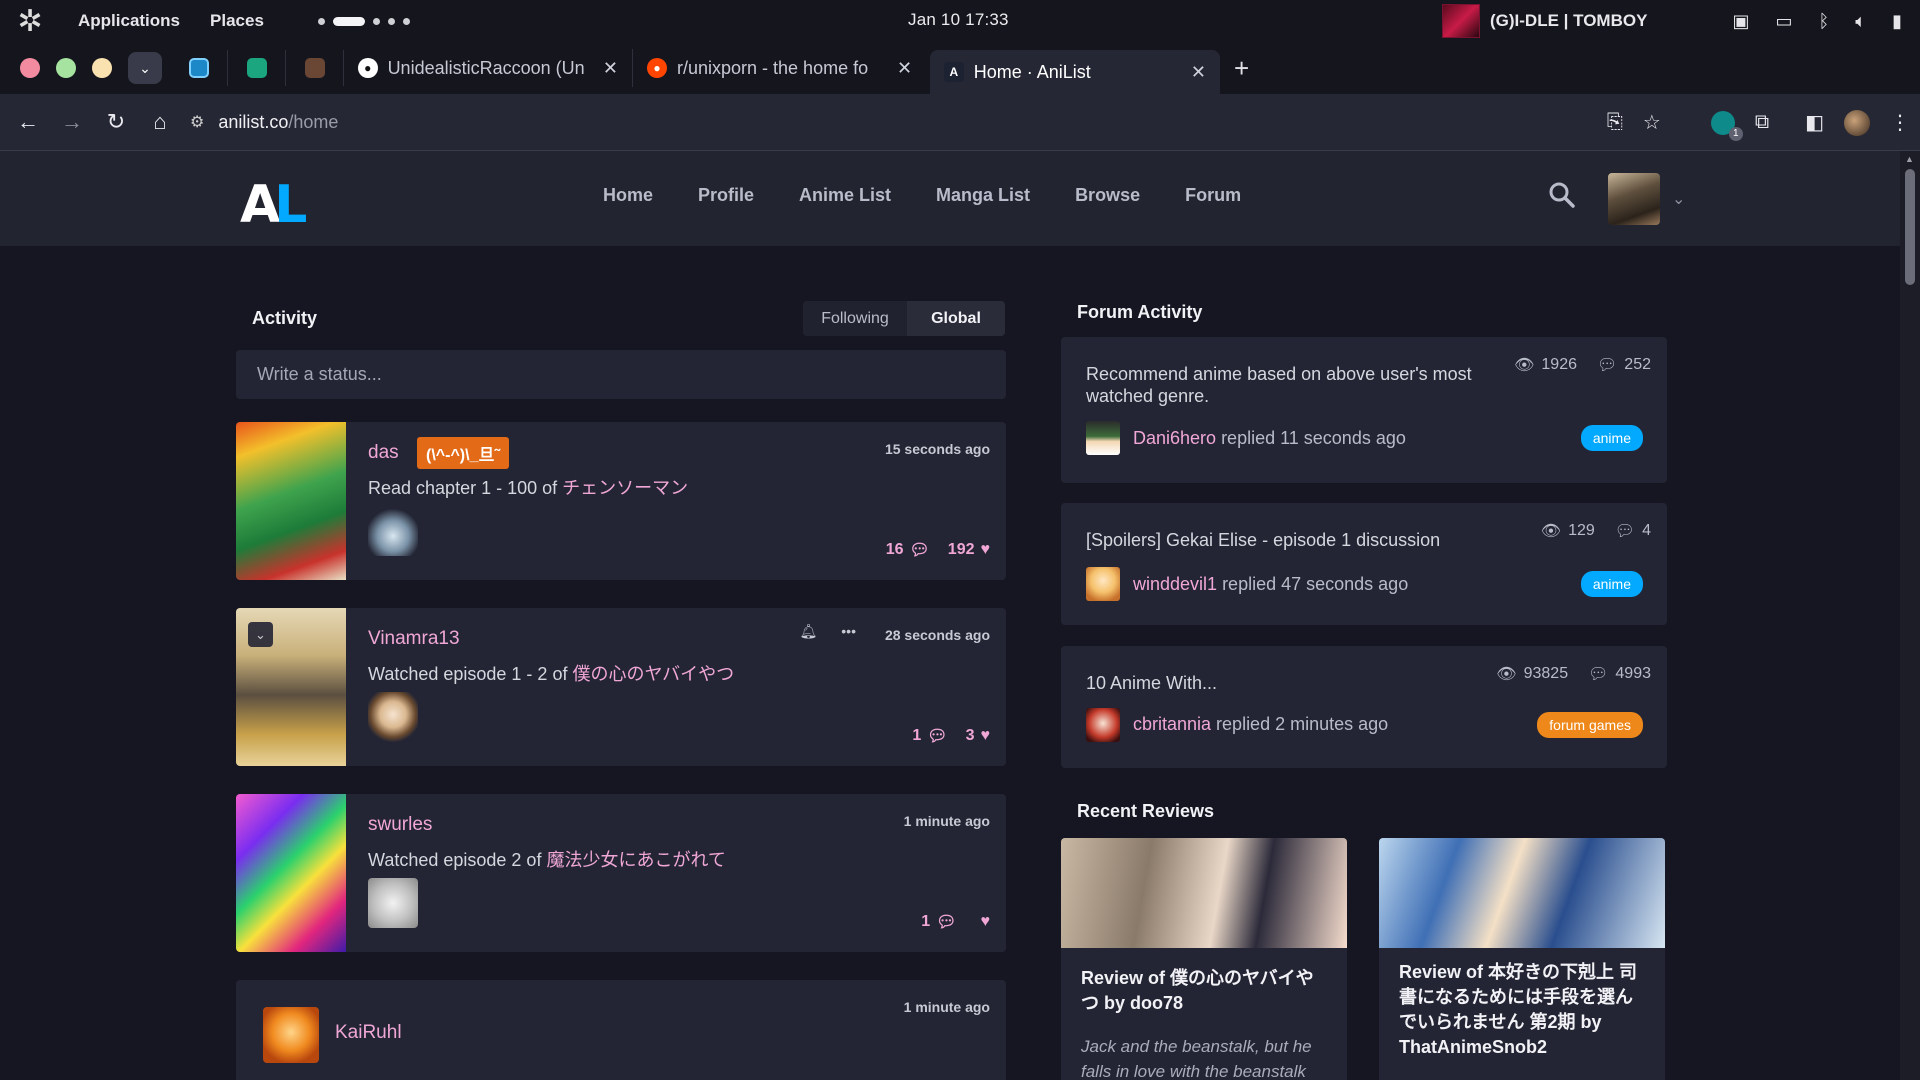 The width and height of the screenshot is (1920, 1080). Describe the element at coordinates (66, 68) in the screenshot. I see `maximize-window-button` at that location.